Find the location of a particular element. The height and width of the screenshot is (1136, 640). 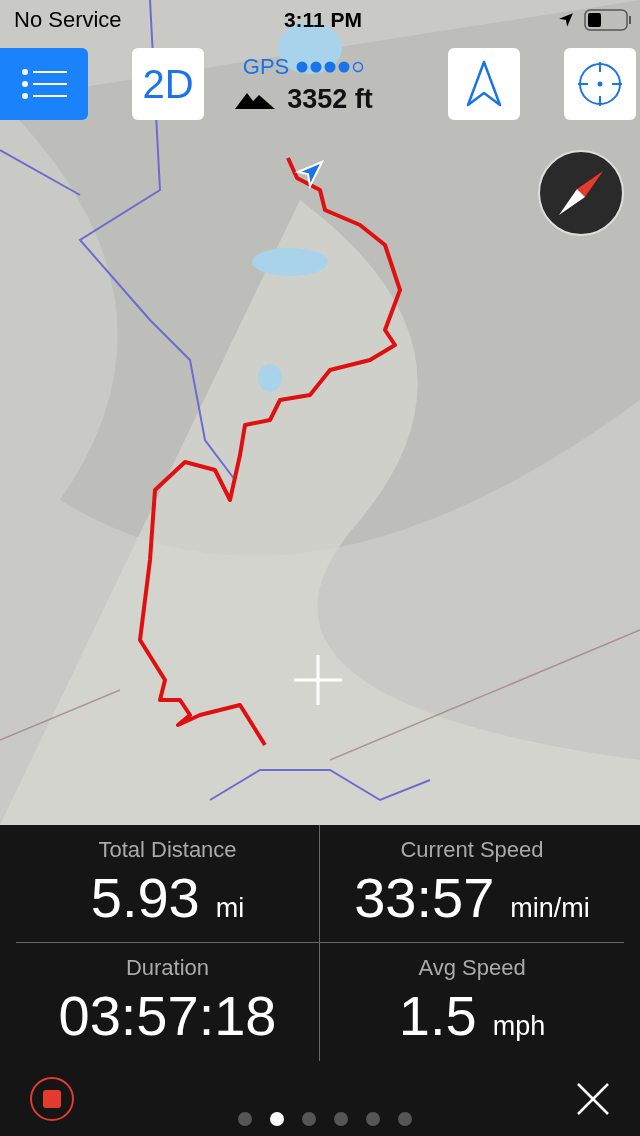

stat-label: Avg Speed is located at coordinates (472, 968).